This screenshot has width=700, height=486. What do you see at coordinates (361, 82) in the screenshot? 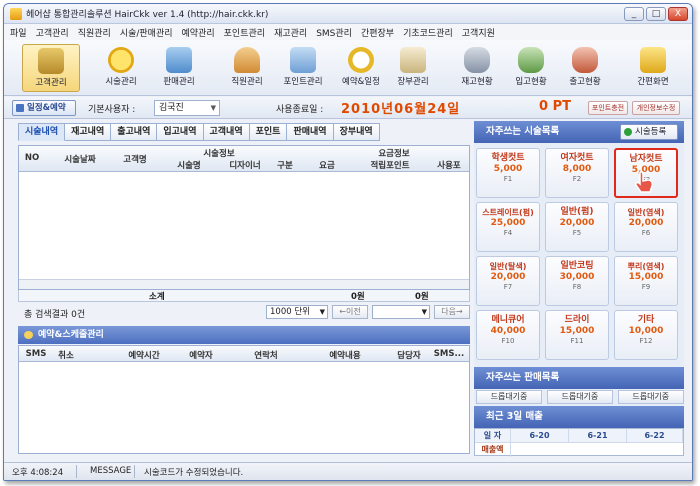
I see `toolbar-label: 예약&일정` at bounding box center [361, 82].